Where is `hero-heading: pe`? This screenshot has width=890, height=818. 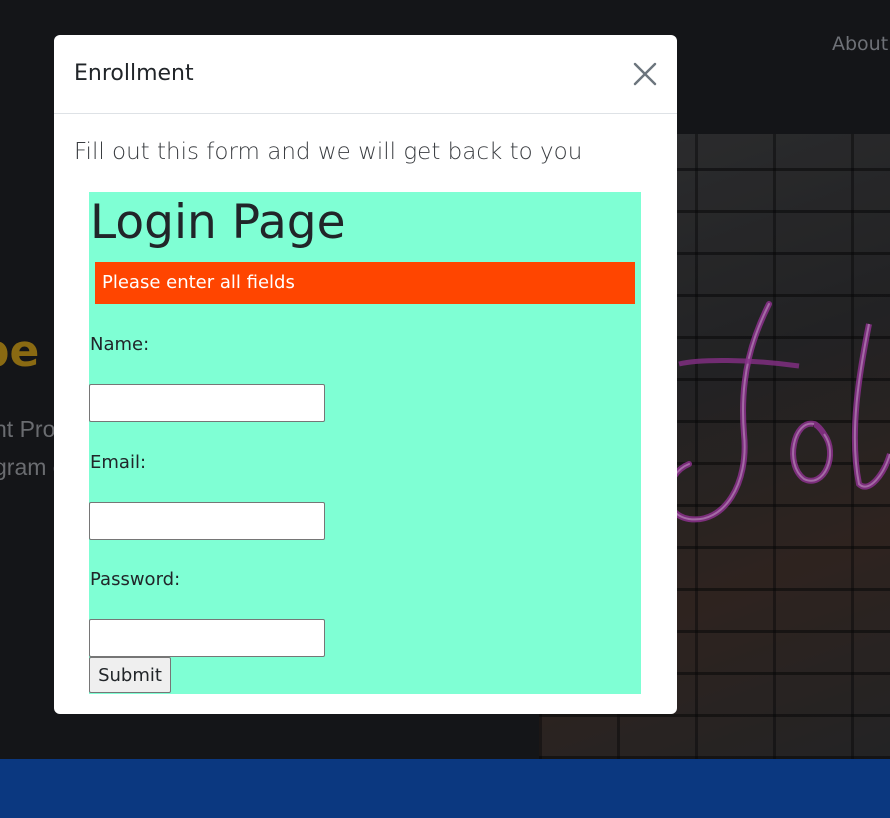
hero-heading: pe is located at coordinates (20, 351).